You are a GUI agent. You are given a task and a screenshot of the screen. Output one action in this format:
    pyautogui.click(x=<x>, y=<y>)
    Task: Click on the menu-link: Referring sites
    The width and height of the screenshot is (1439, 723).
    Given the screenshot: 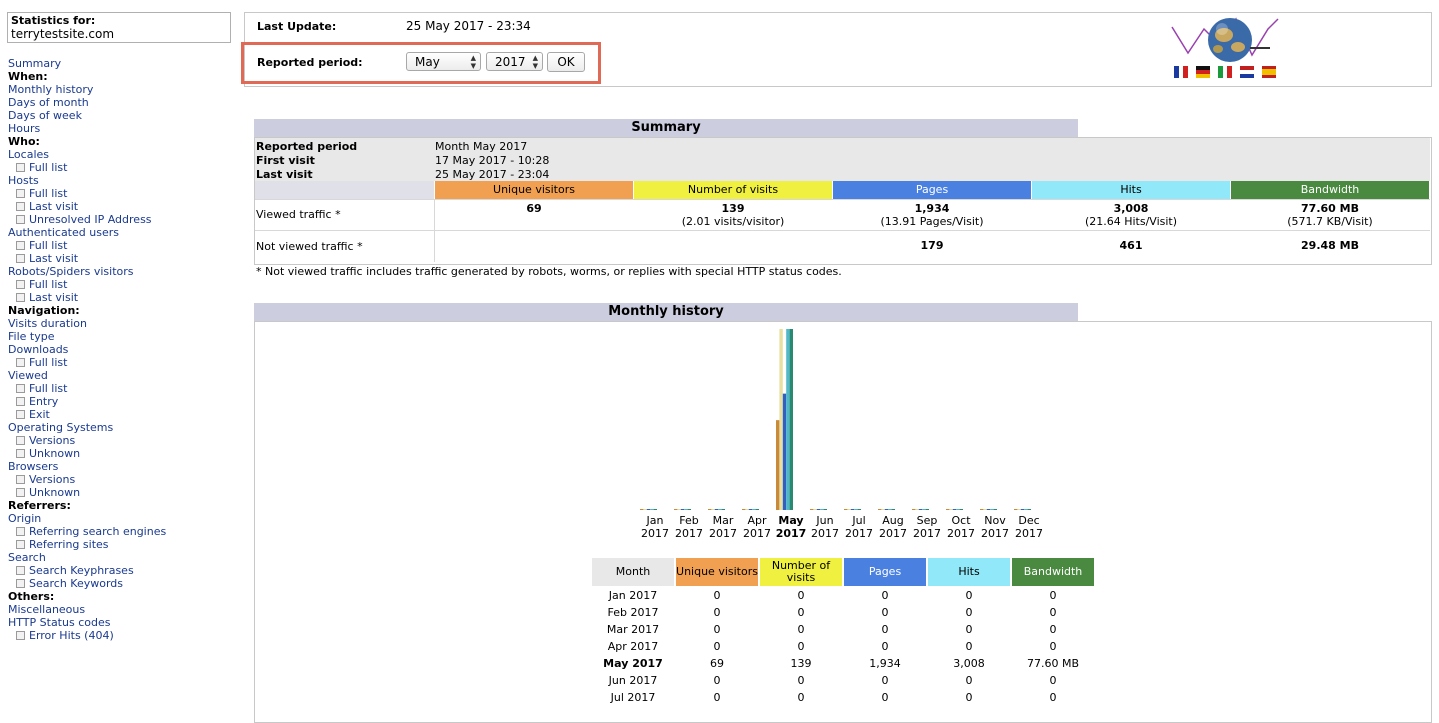 What is the action you would take?
    pyautogui.click(x=87, y=544)
    